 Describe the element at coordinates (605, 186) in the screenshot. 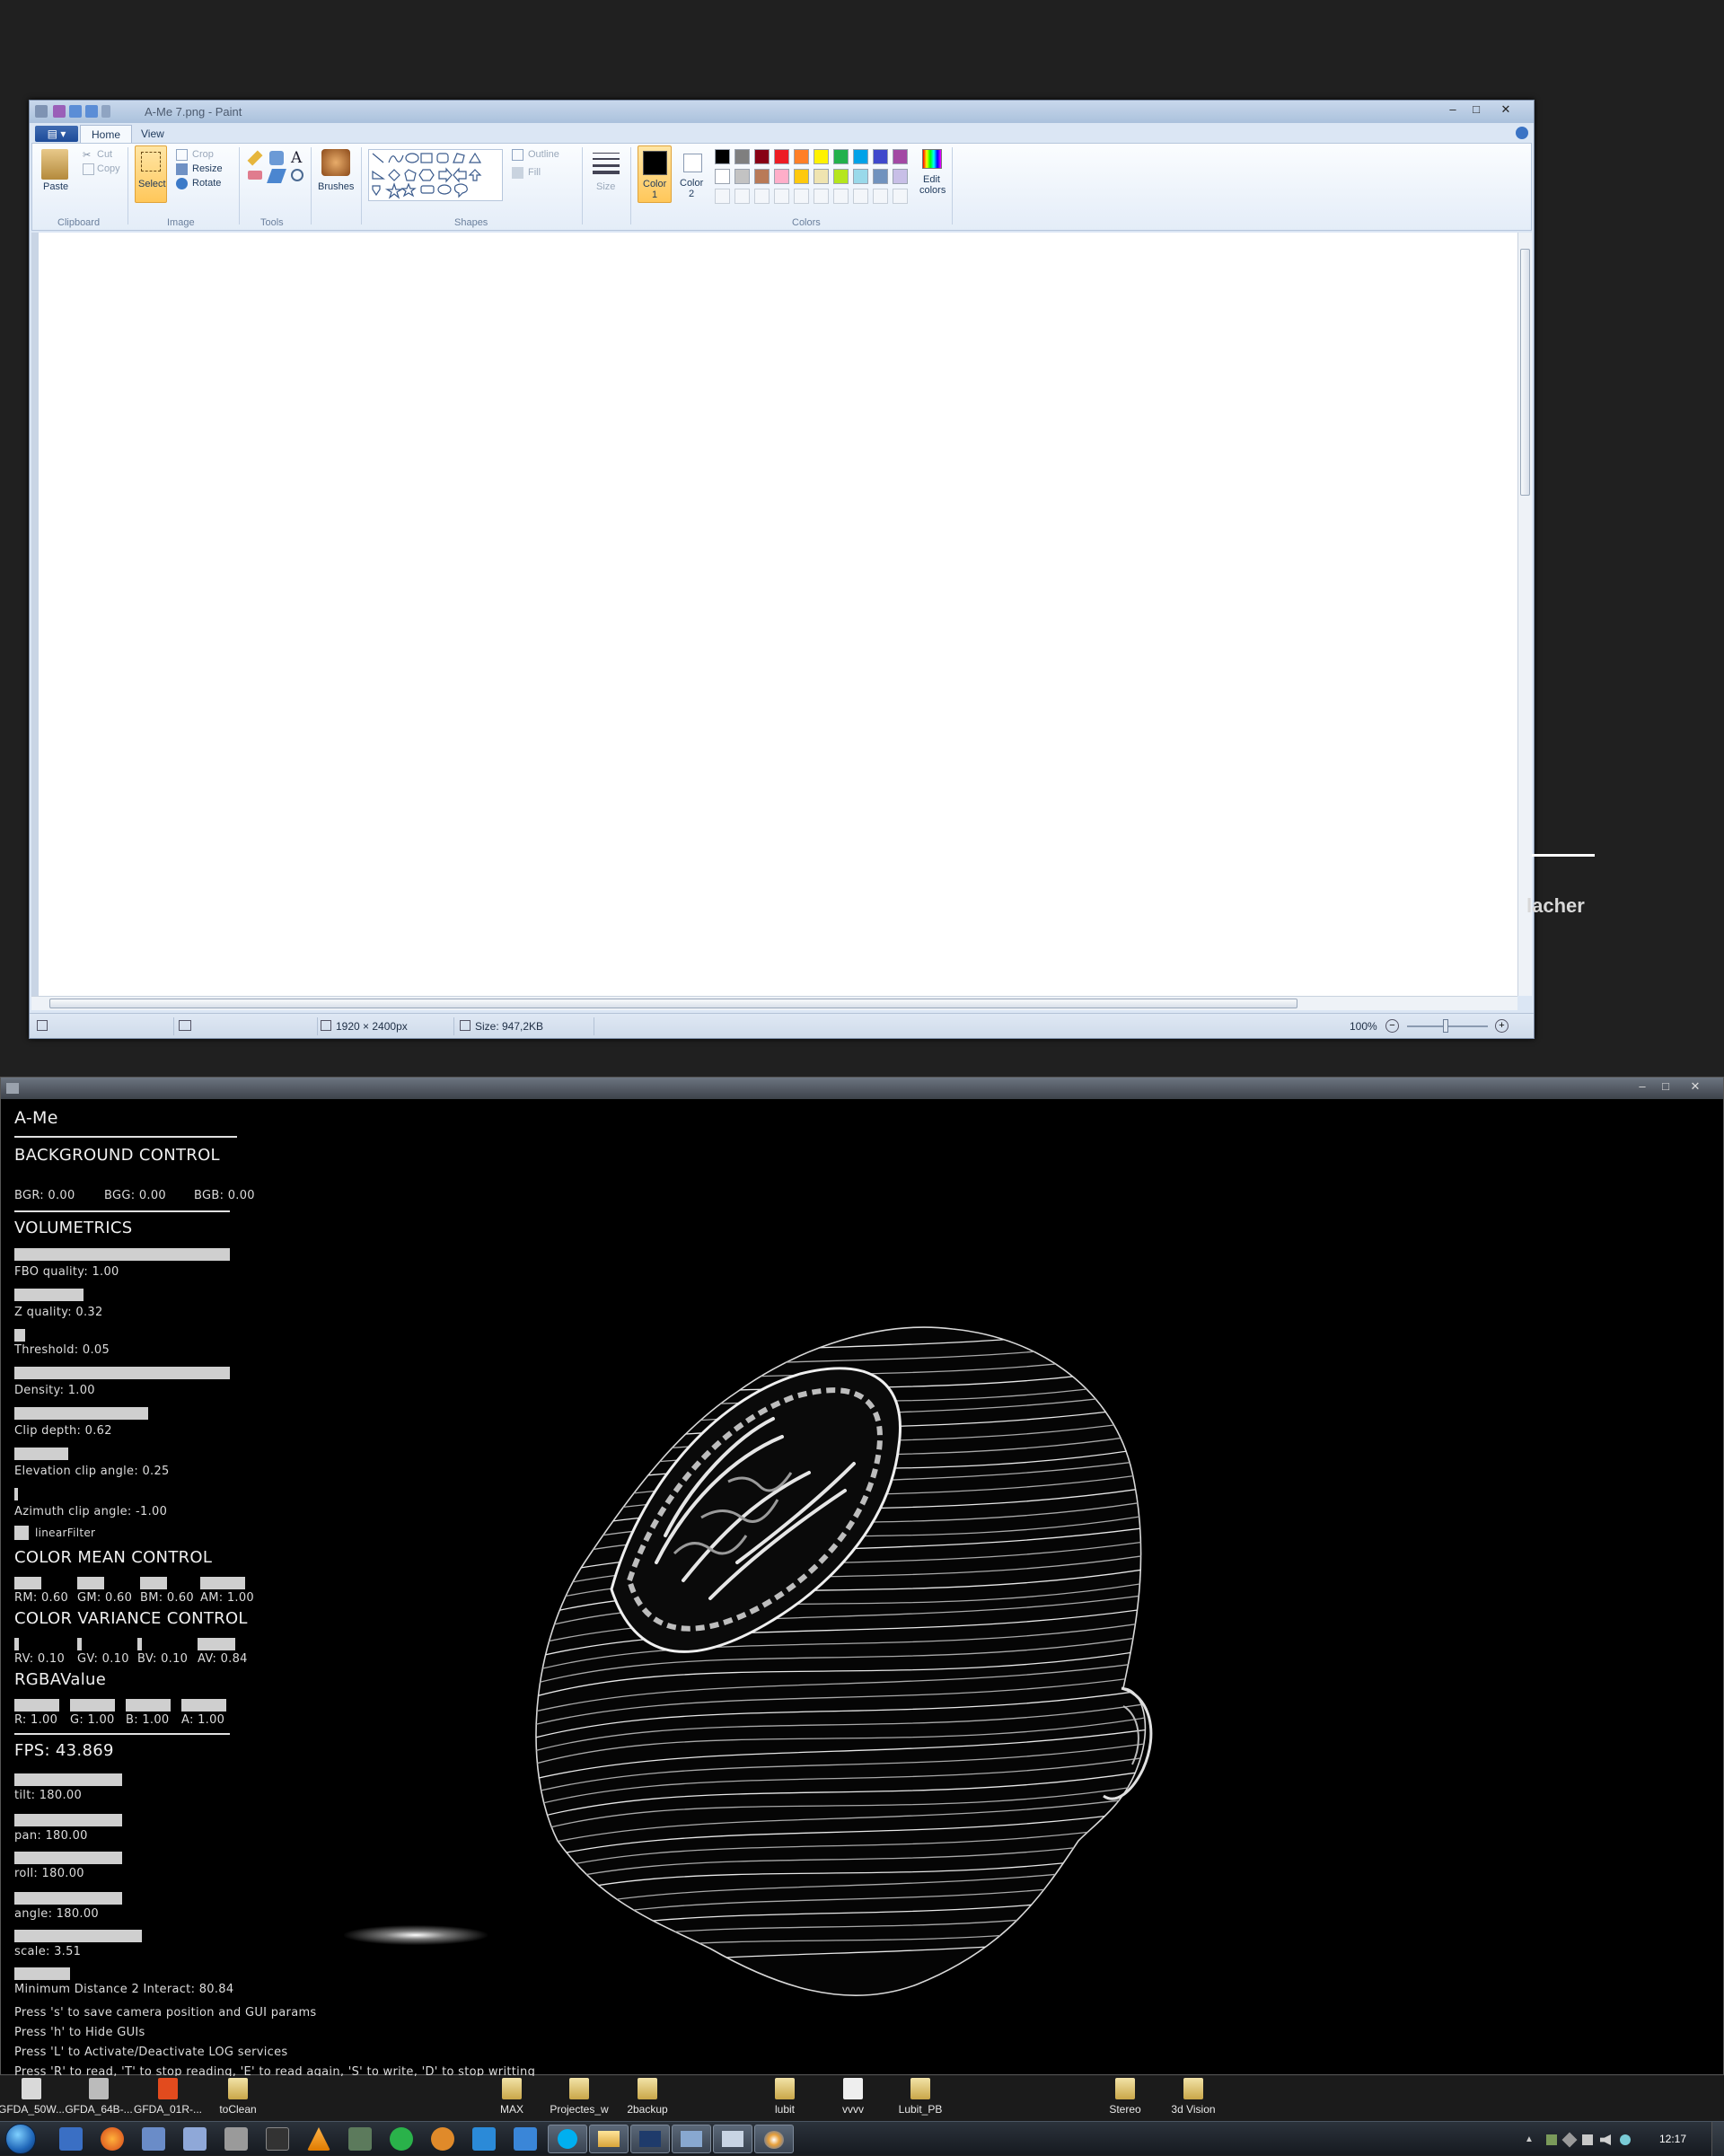

I see `size-button: Size` at that location.